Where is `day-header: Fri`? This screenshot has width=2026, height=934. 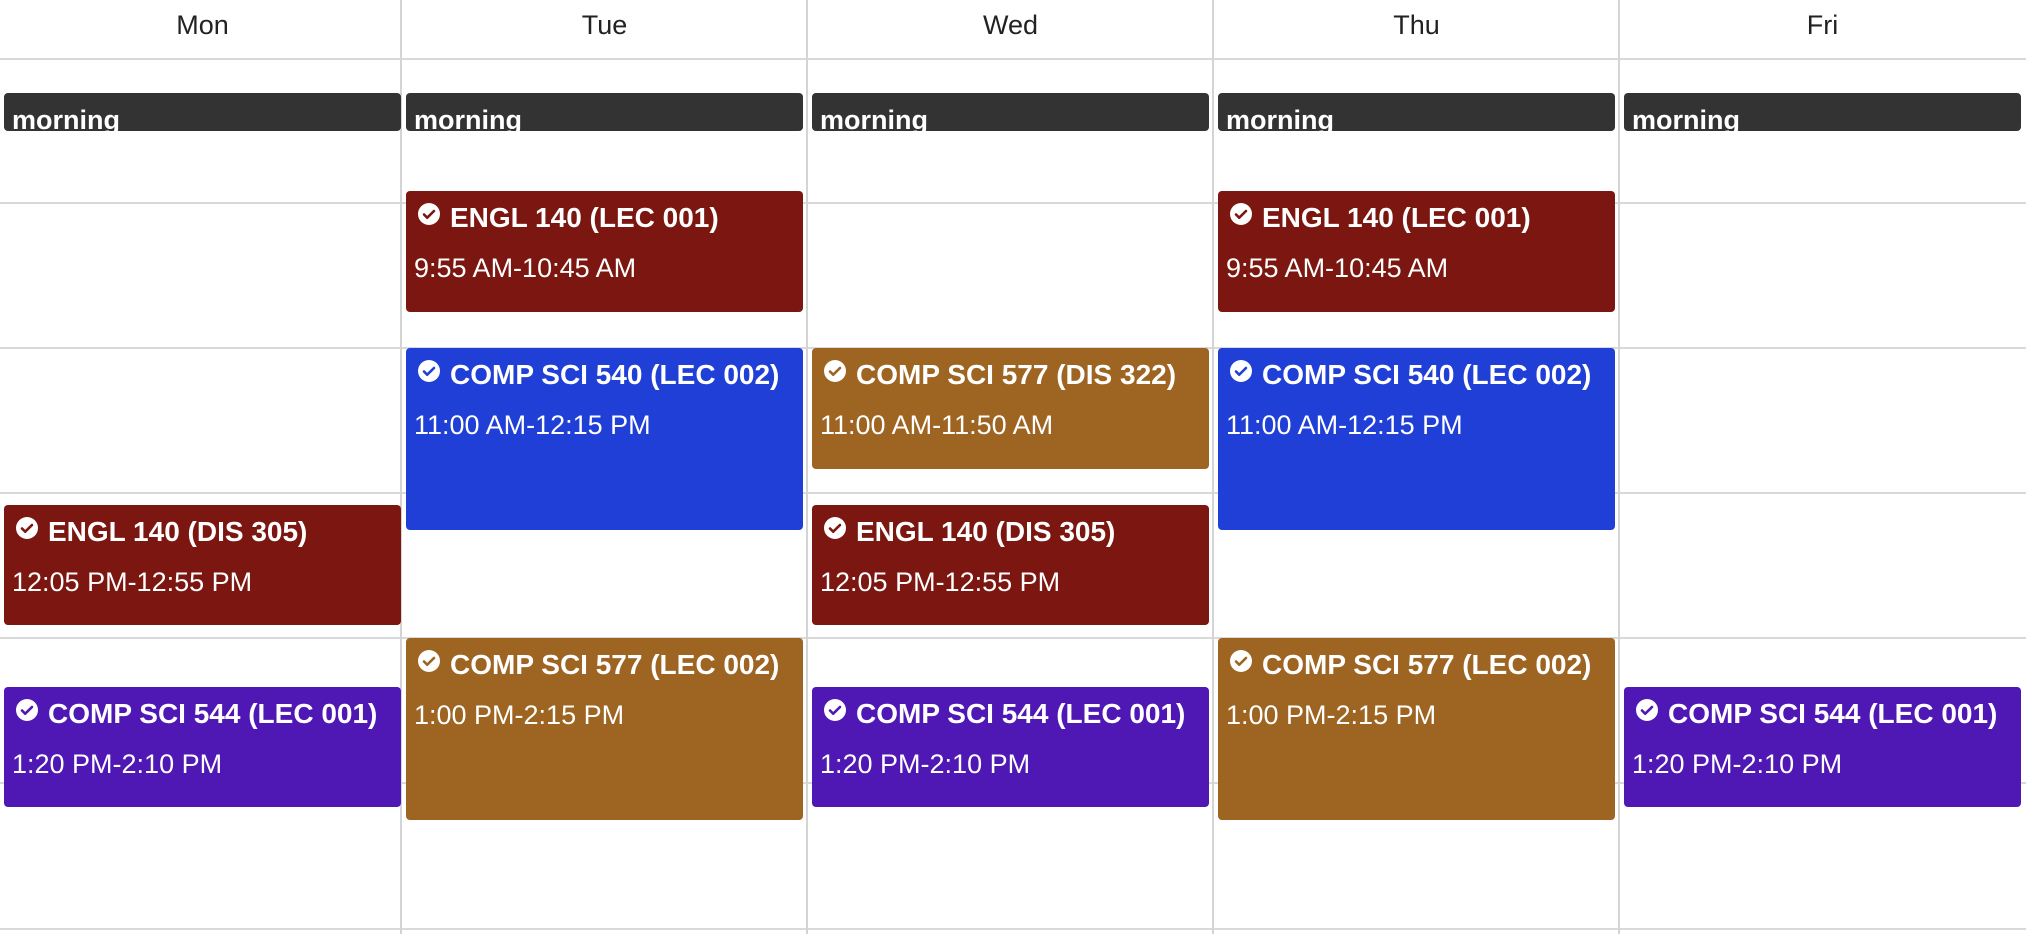 day-header: Fri is located at coordinates (1822, 25).